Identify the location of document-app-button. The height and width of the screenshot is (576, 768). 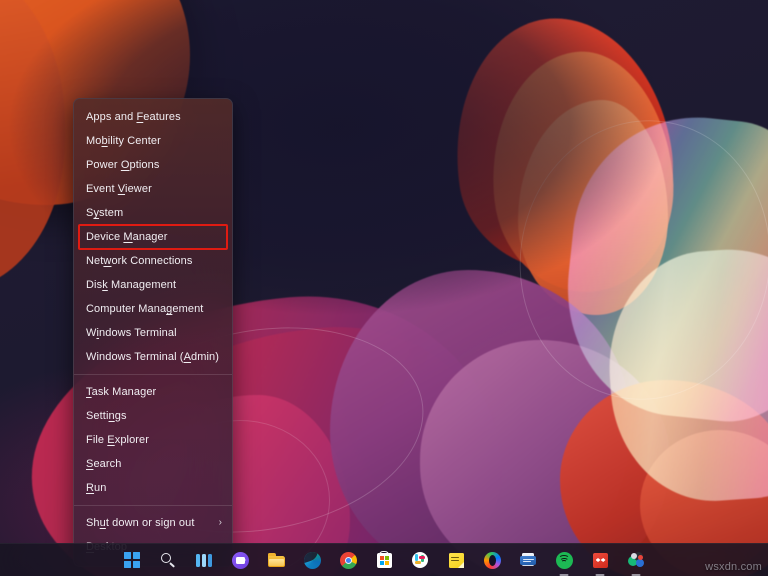
(528, 560).